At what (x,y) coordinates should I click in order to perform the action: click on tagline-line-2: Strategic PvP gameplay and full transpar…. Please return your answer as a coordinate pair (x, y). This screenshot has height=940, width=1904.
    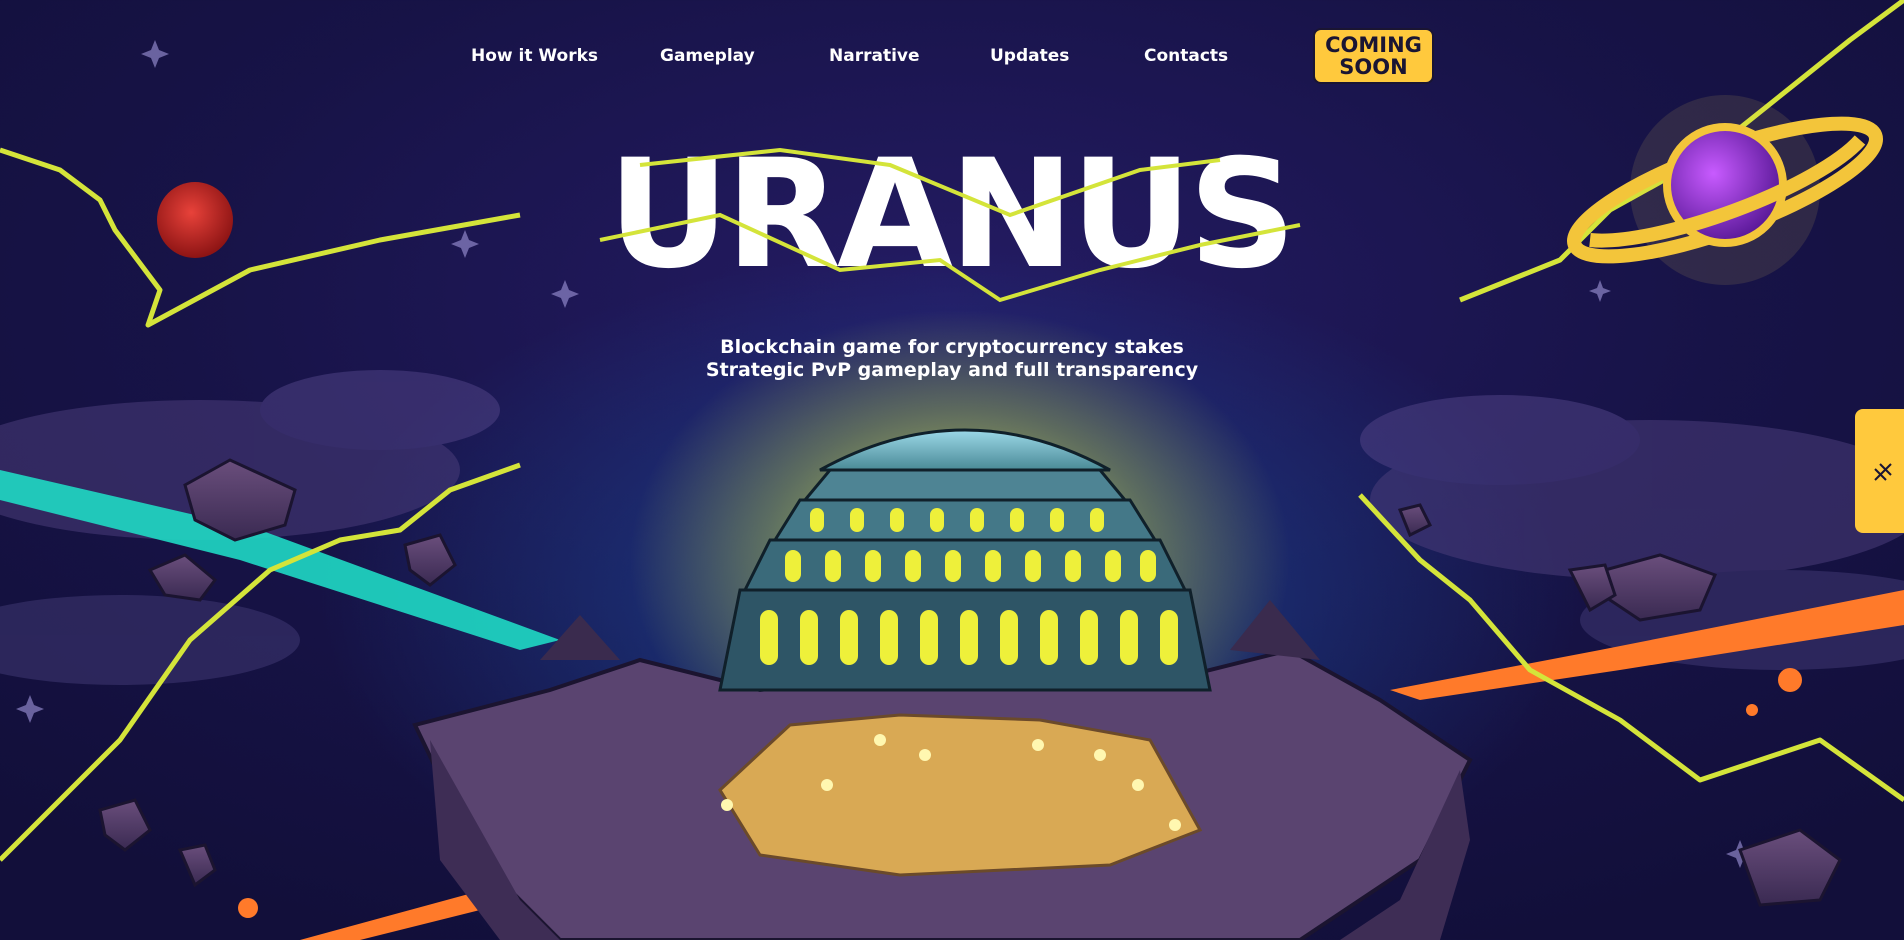
    Looking at the image, I should click on (952, 370).